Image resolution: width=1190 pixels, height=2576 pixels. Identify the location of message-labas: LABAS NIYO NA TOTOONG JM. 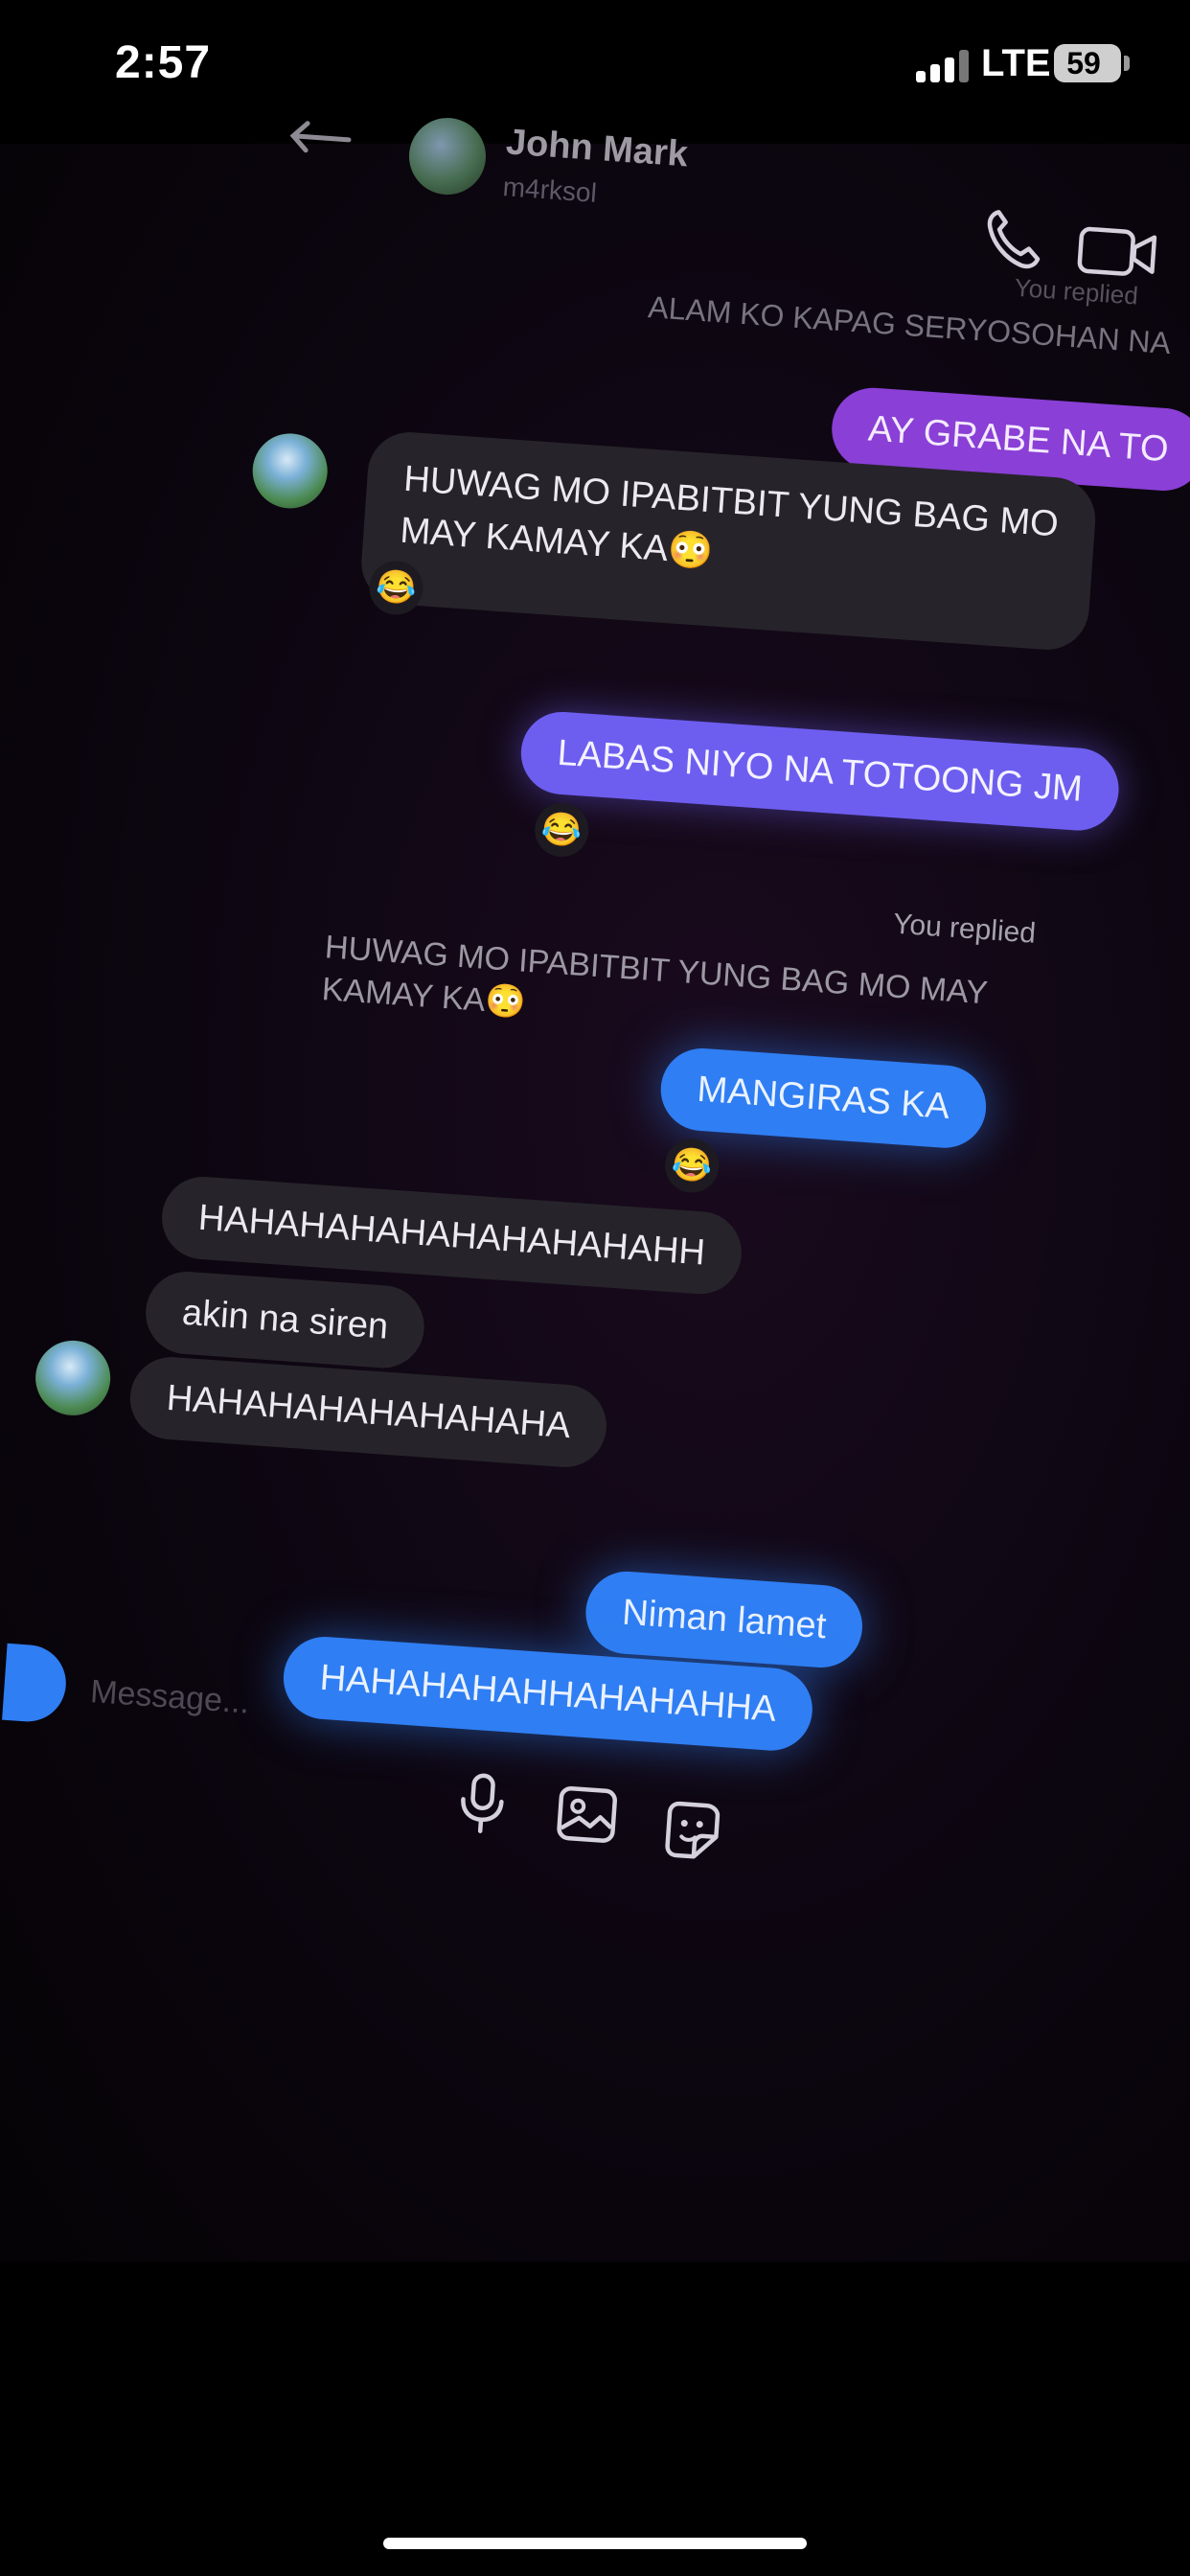
(820, 771).